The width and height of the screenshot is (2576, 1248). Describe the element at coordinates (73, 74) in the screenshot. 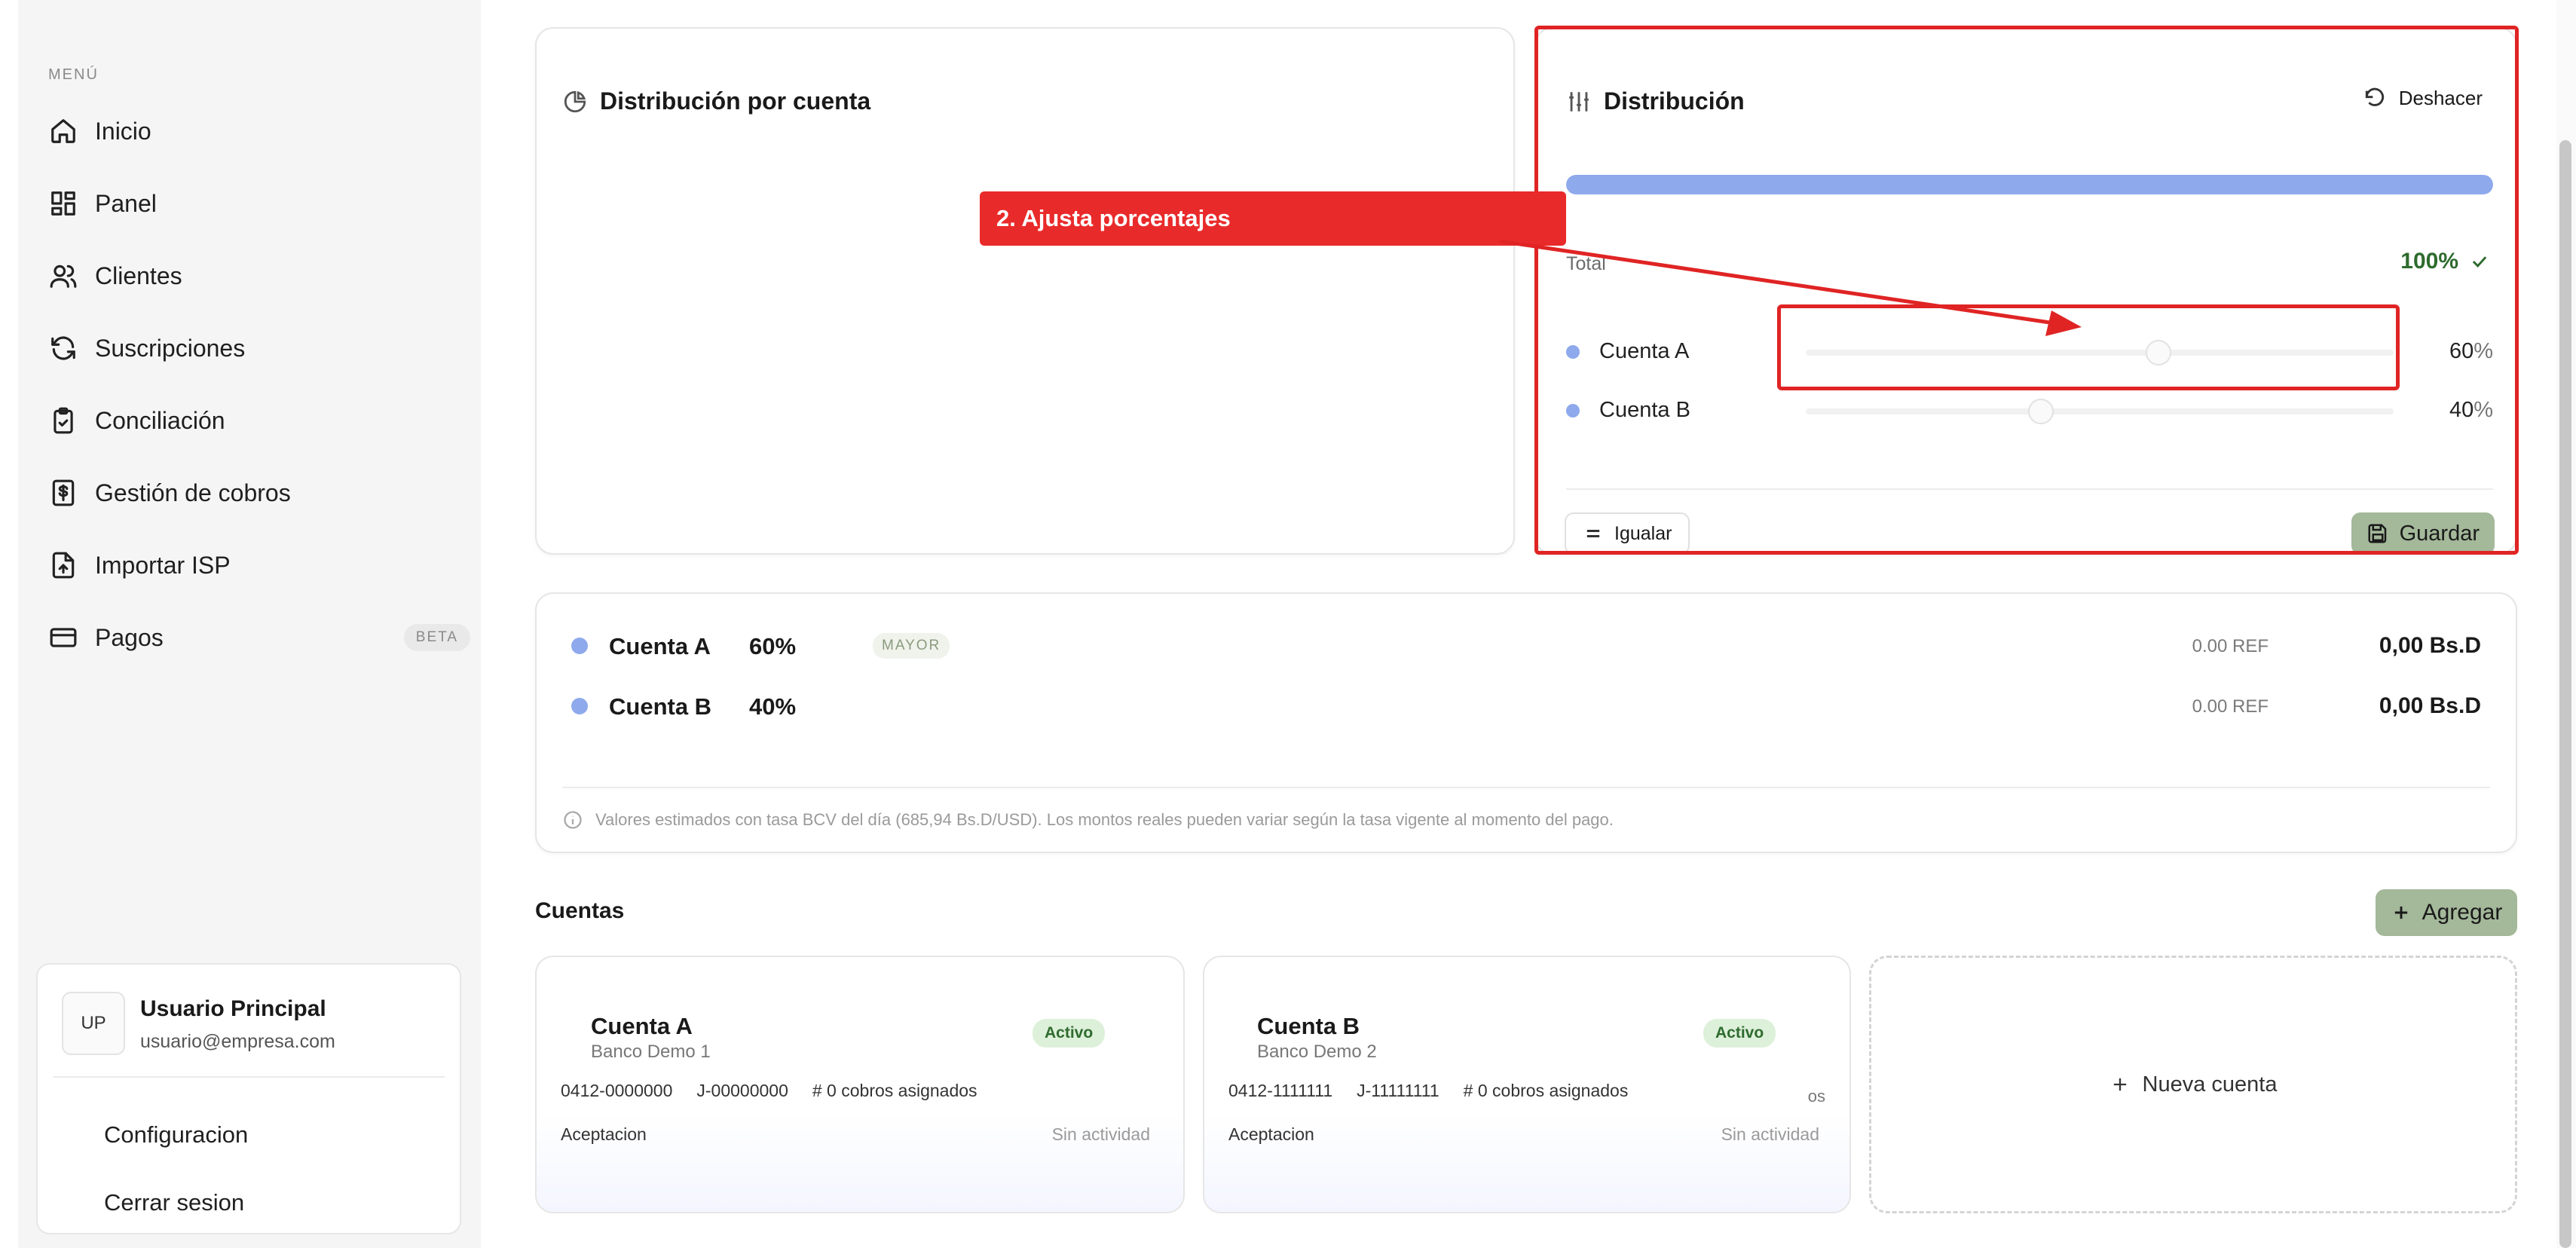

I see `menu-heading: MENÚ` at that location.